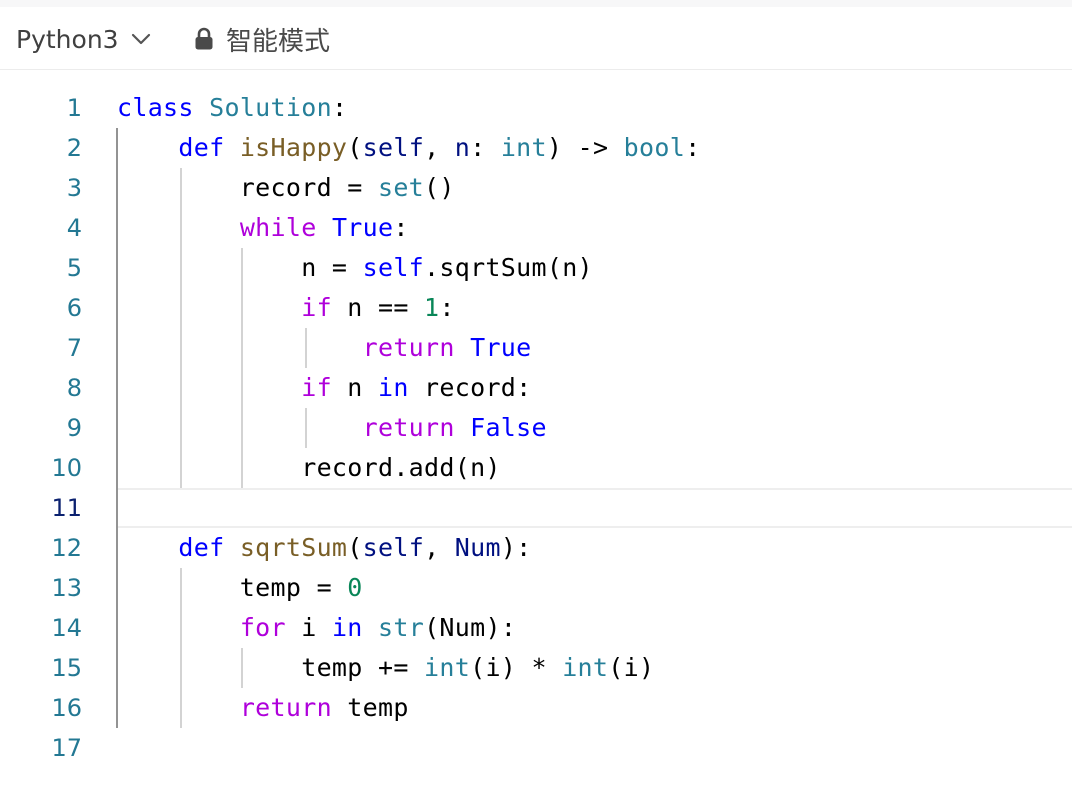 The height and width of the screenshot is (792, 1072). What do you see at coordinates (536, 308) in the screenshot?
I see `code-line: 6 if n == 1:` at bounding box center [536, 308].